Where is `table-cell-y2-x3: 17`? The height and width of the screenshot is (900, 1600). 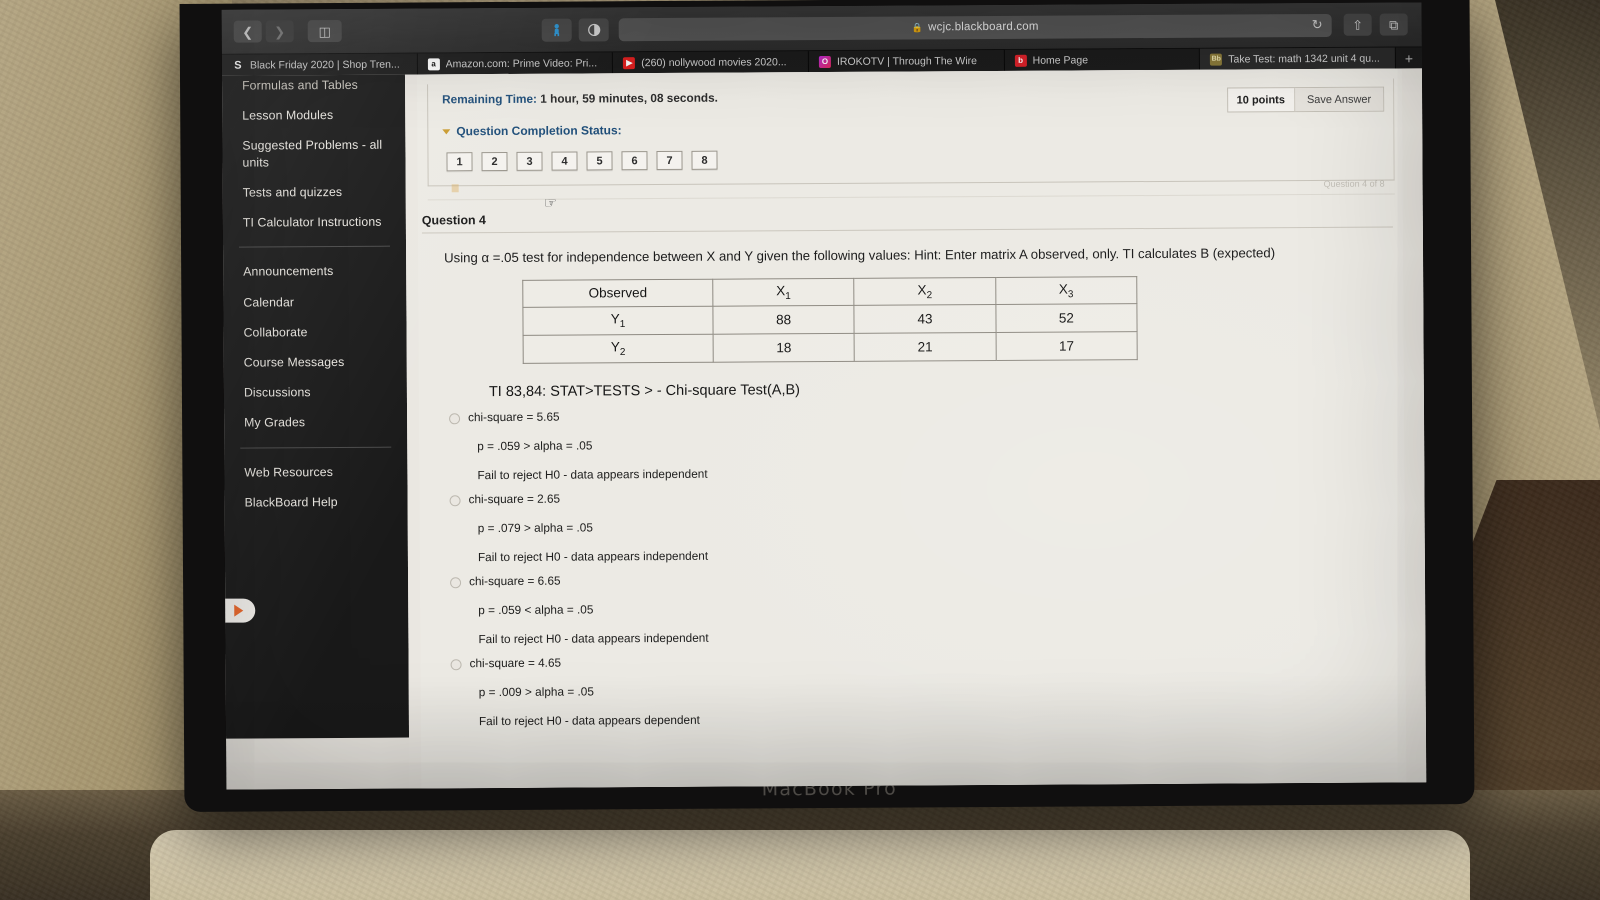 table-cell-y2-x3: 17 is located at coordinates (1066, 346).